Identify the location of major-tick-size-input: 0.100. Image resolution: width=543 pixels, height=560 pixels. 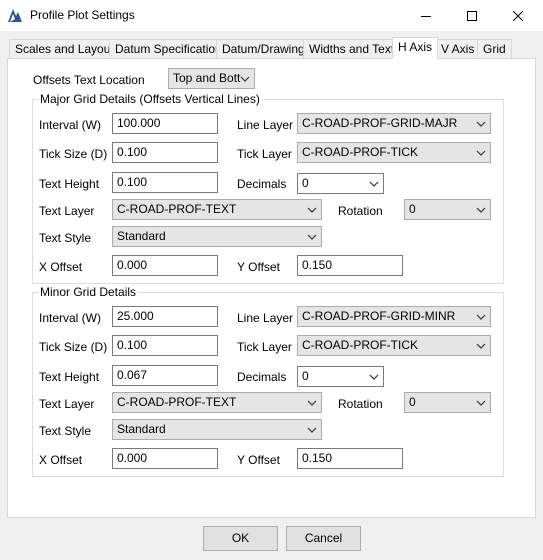
(165, 152).